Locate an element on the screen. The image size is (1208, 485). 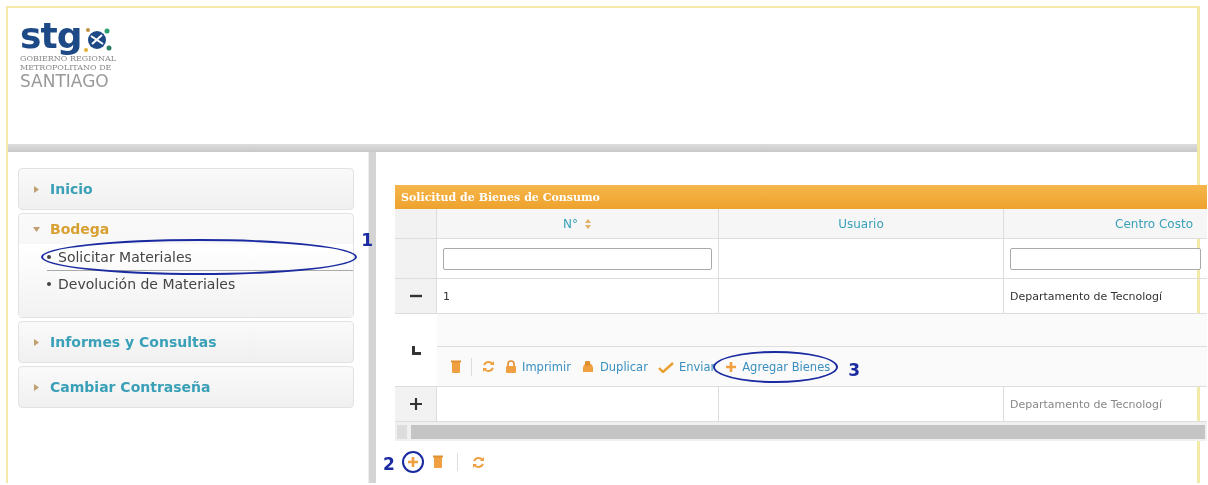
table-cell: 1 is located at coordinates (578, 296).